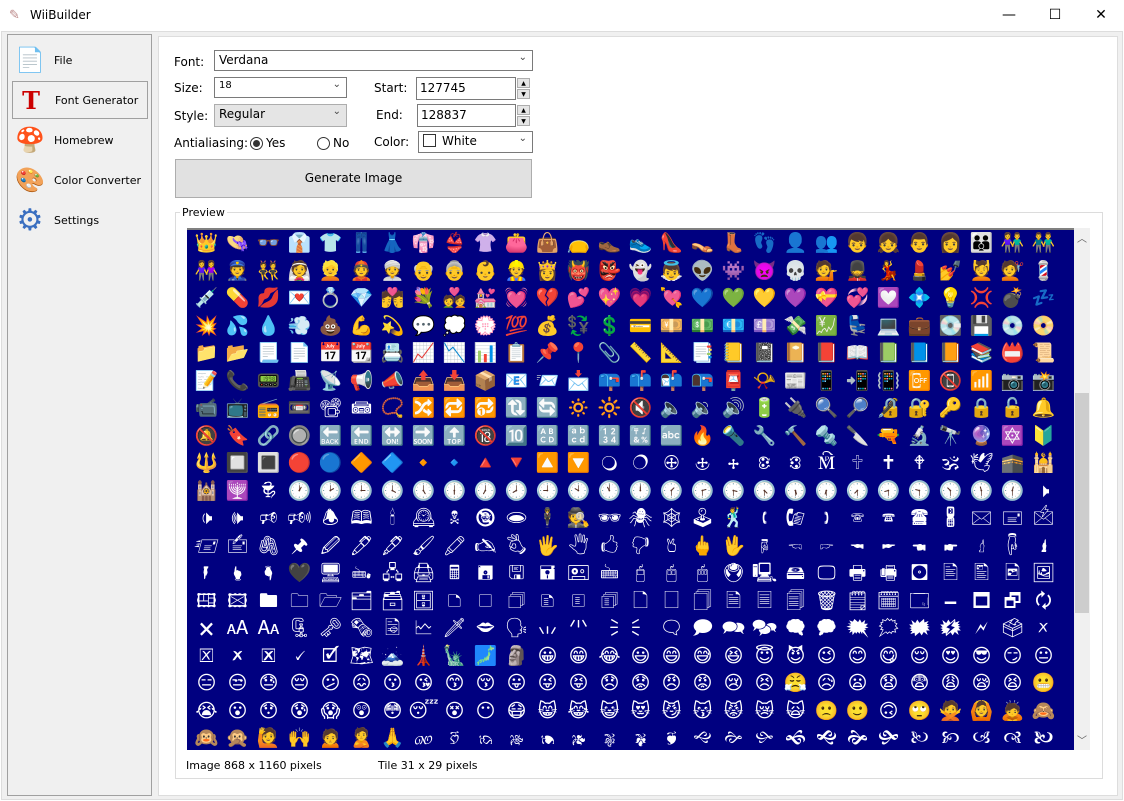 The height and width of the screenshot is (801, 1124). Describe the element at coordinates (888, 243) in the screenshot. I see `glyph-cell: 👧` at that location.